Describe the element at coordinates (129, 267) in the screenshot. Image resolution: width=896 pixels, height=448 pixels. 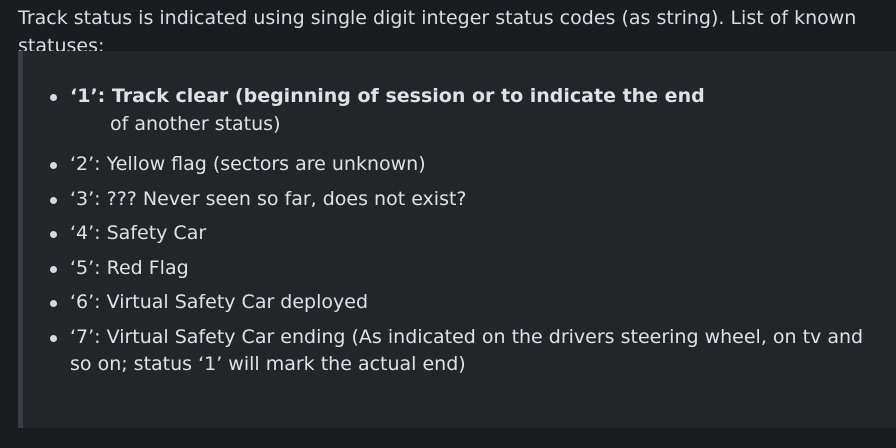
I see `status-item-5-text: ‘5’: Red Flag` at that location.